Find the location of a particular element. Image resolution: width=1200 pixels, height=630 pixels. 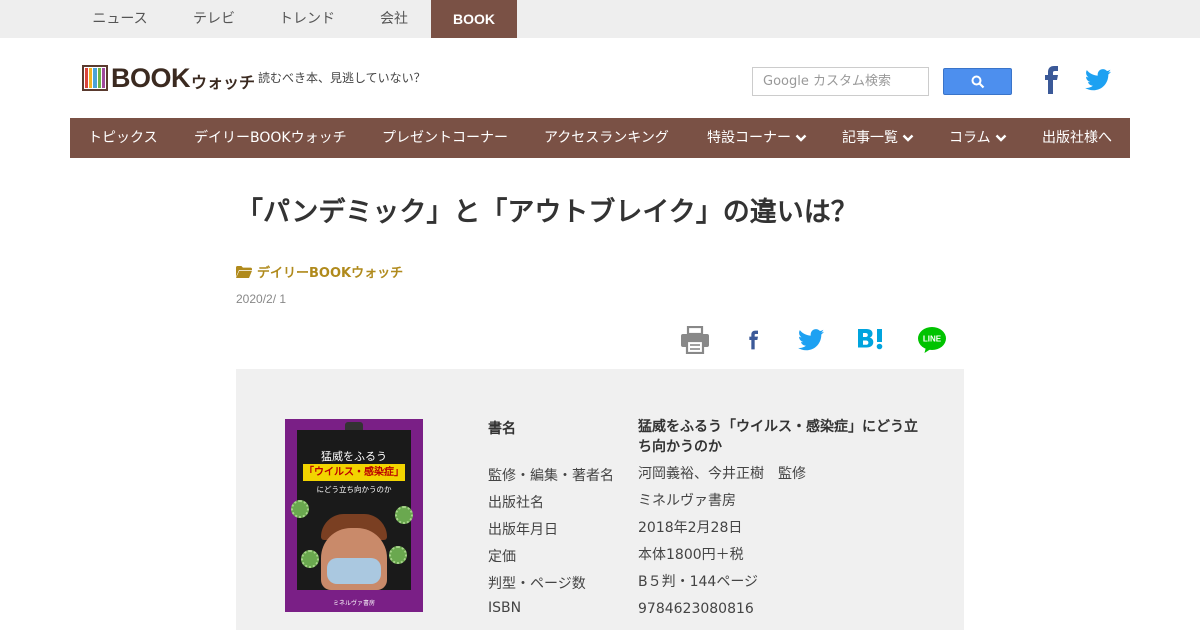

nav-label: コラム is located at coordinates (970, 138).